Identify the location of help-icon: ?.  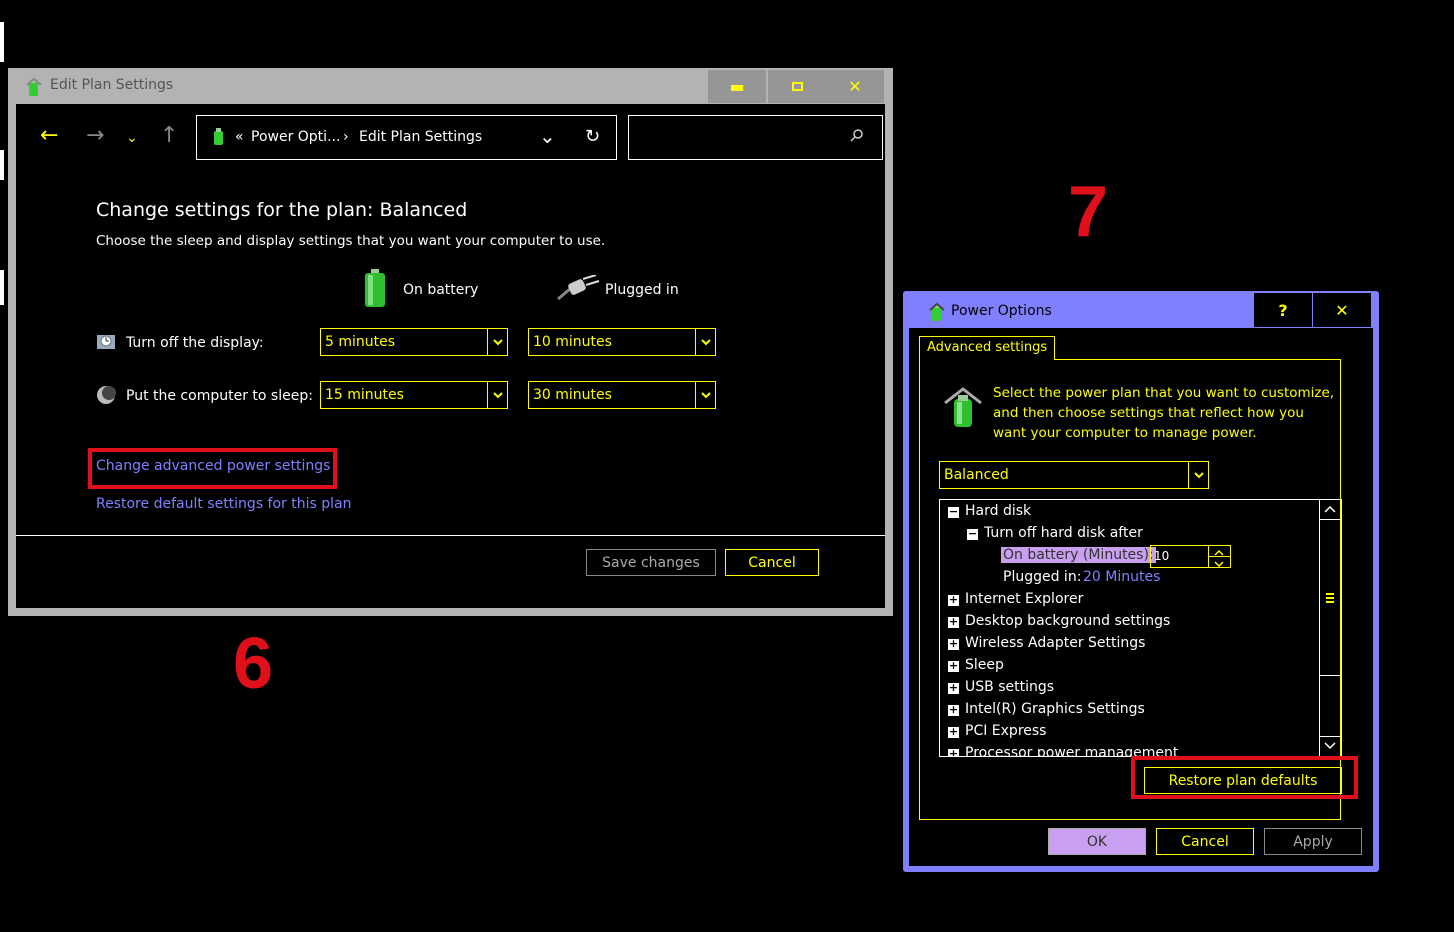
(1283, 310).